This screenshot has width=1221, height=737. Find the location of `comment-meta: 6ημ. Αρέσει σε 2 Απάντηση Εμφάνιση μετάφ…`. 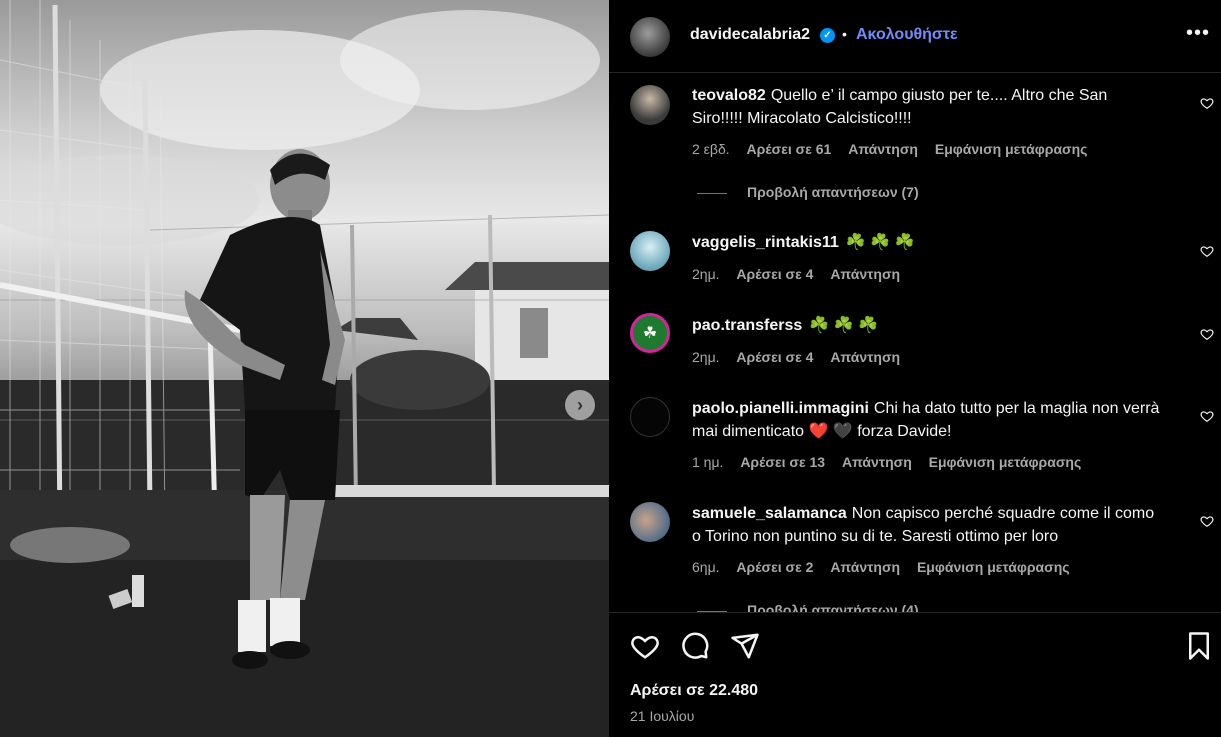

comment-meta: 6ημ. Αρέσει σε 2 Απάντηση Εμφάνιση μετάφ… is located at coordinates (887, 567).